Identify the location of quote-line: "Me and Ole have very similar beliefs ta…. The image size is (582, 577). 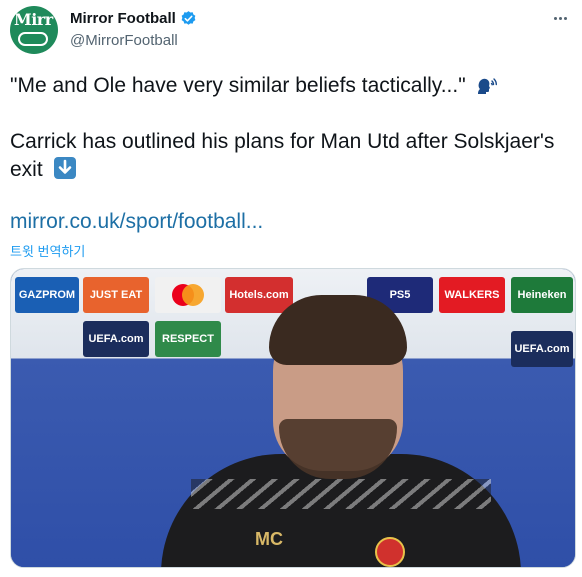
(290, 86).